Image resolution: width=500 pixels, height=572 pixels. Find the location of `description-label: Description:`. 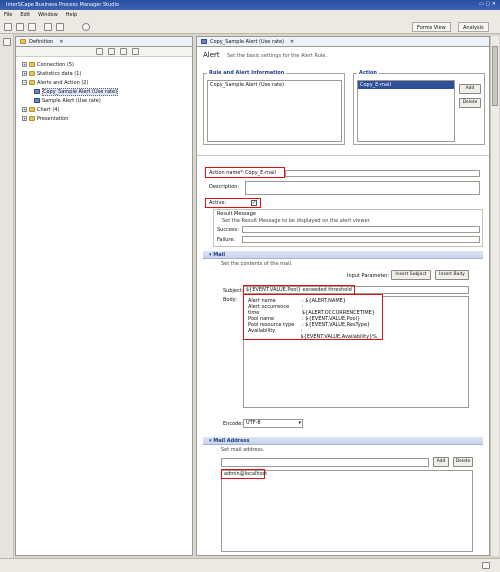

description-label: Description: is located at coordinates (224, 187).